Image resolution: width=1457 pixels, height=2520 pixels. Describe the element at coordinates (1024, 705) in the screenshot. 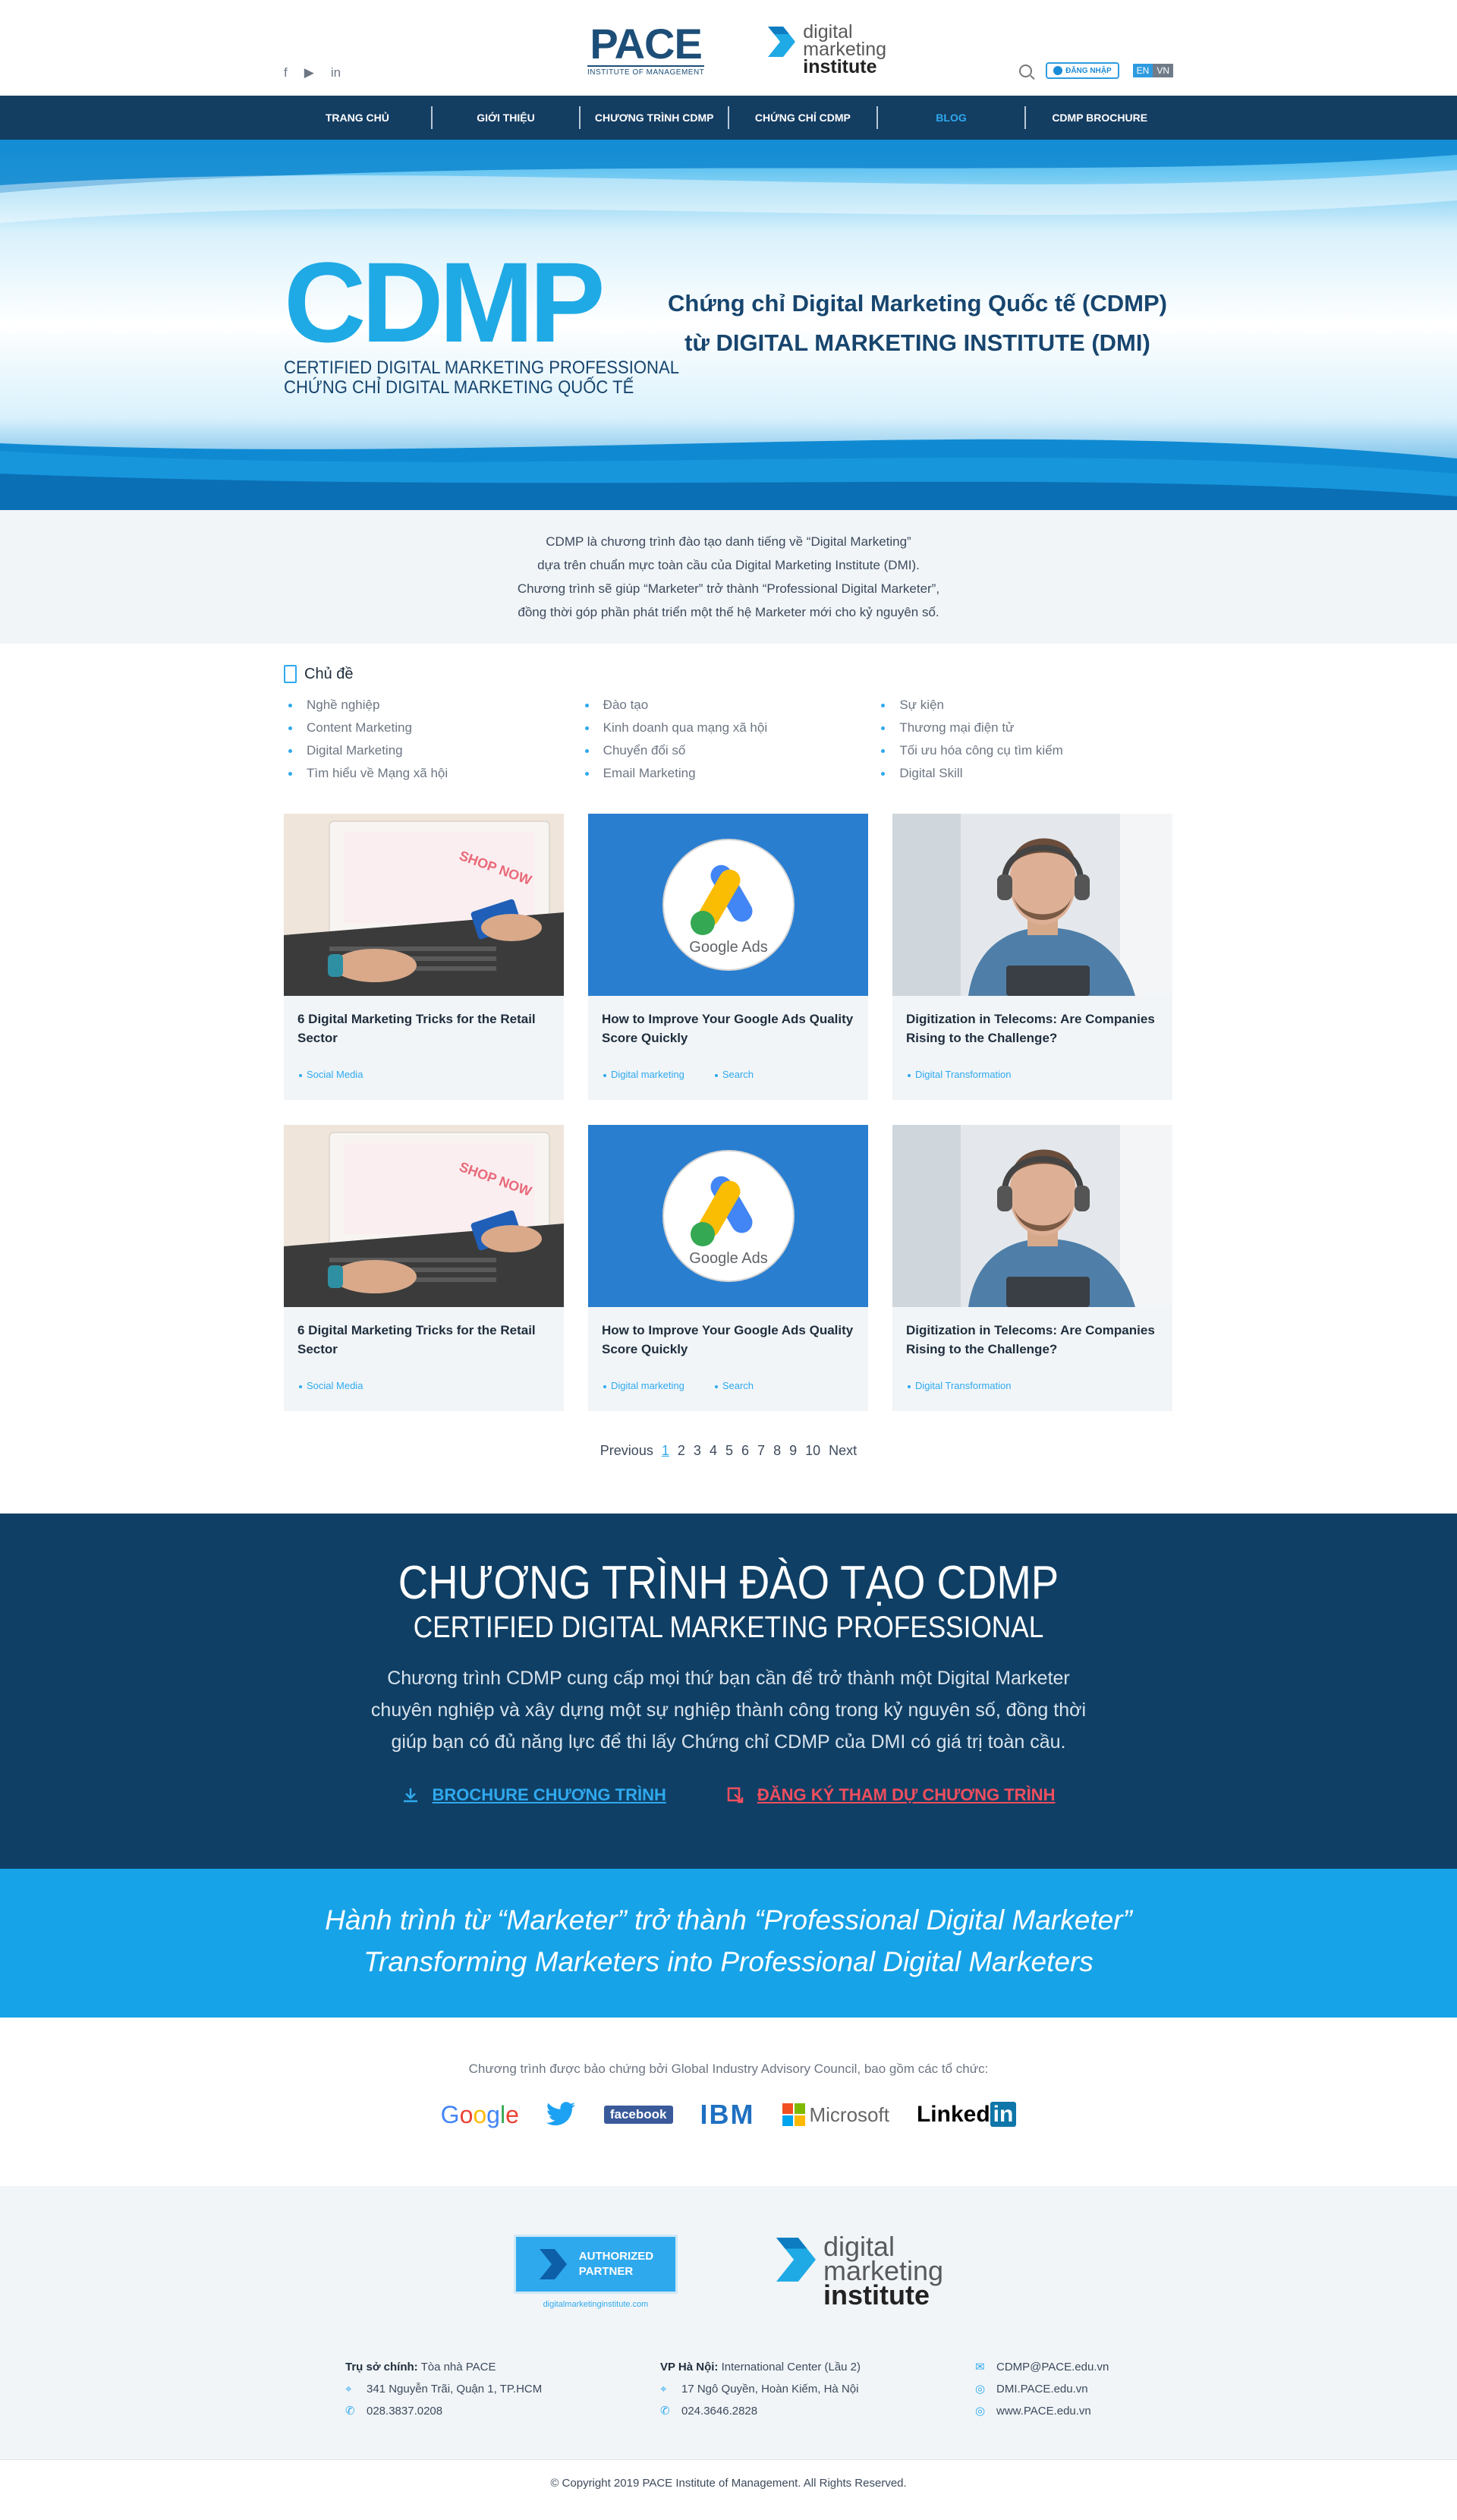

I see `topic-link: Sự kiện` at that location.